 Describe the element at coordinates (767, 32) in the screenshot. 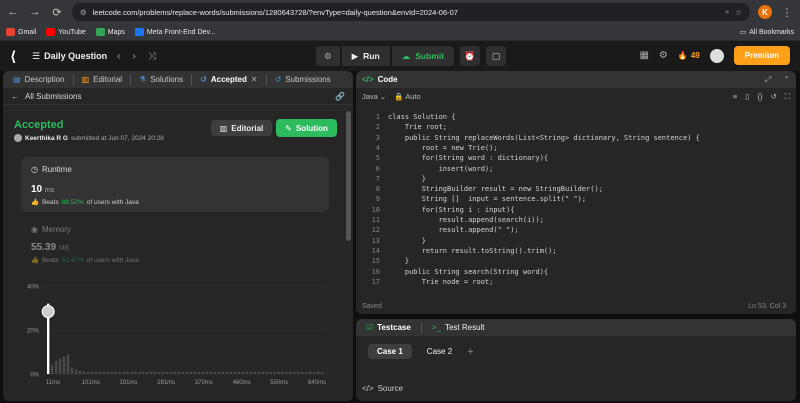

I see `all-bookmarks: ▭ All Bookmarks` at that location.